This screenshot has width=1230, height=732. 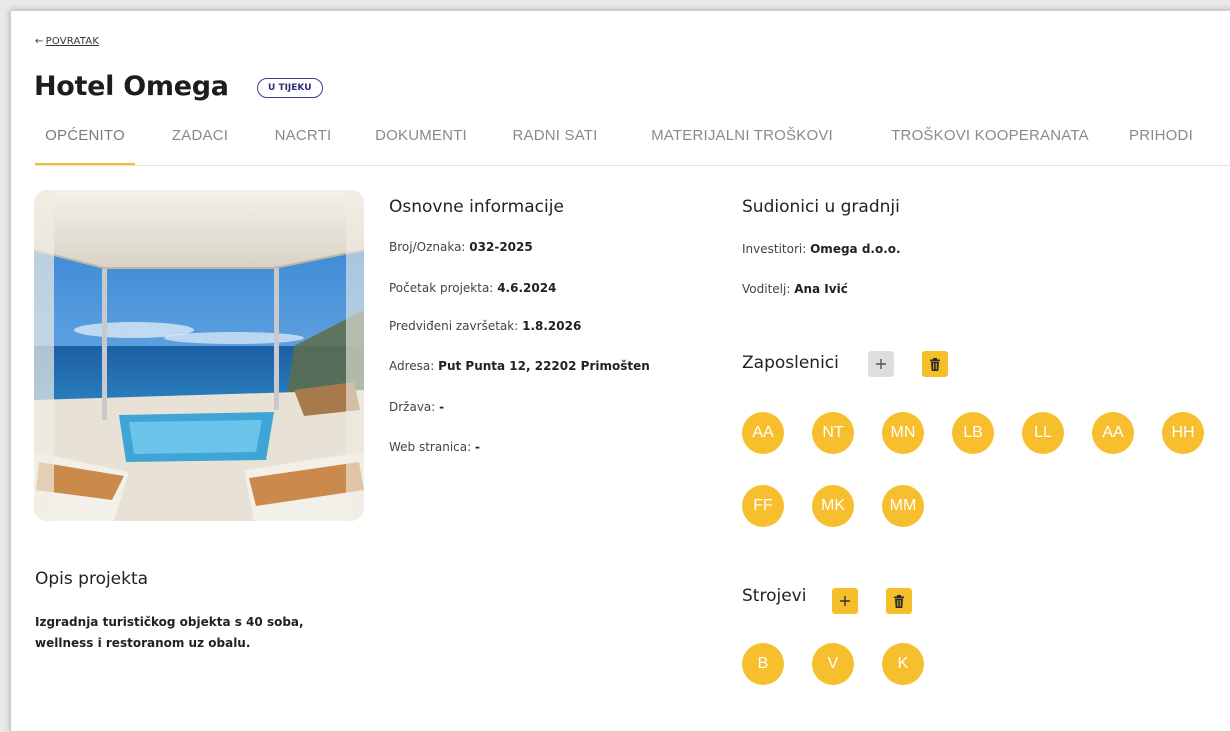 I want to click on page-title: Hotel Omega, so click(x=131, y=86).